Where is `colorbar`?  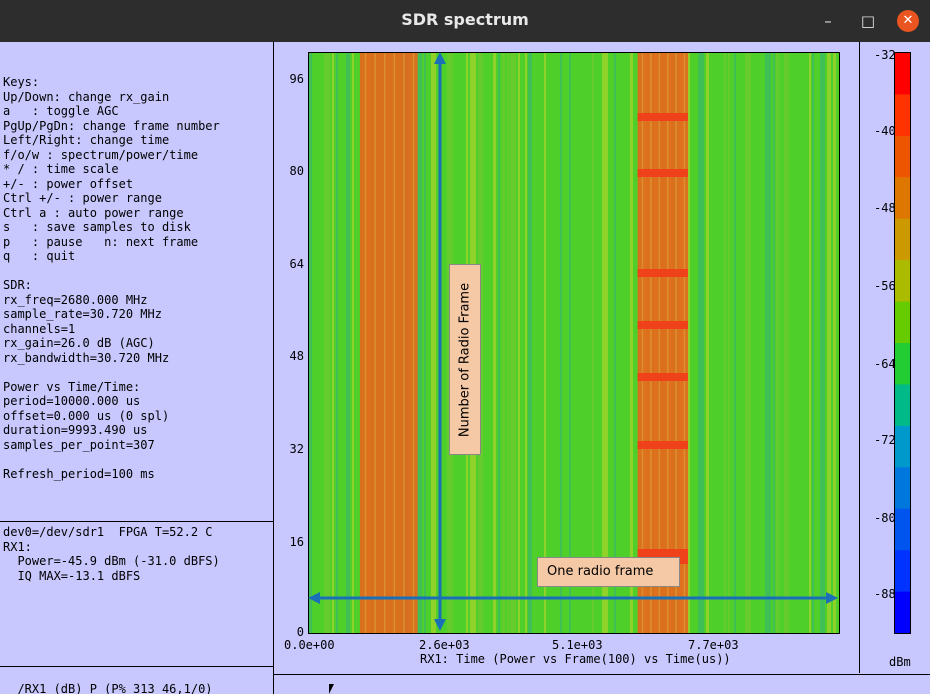 colorbar is located at coordinates (902, 343).